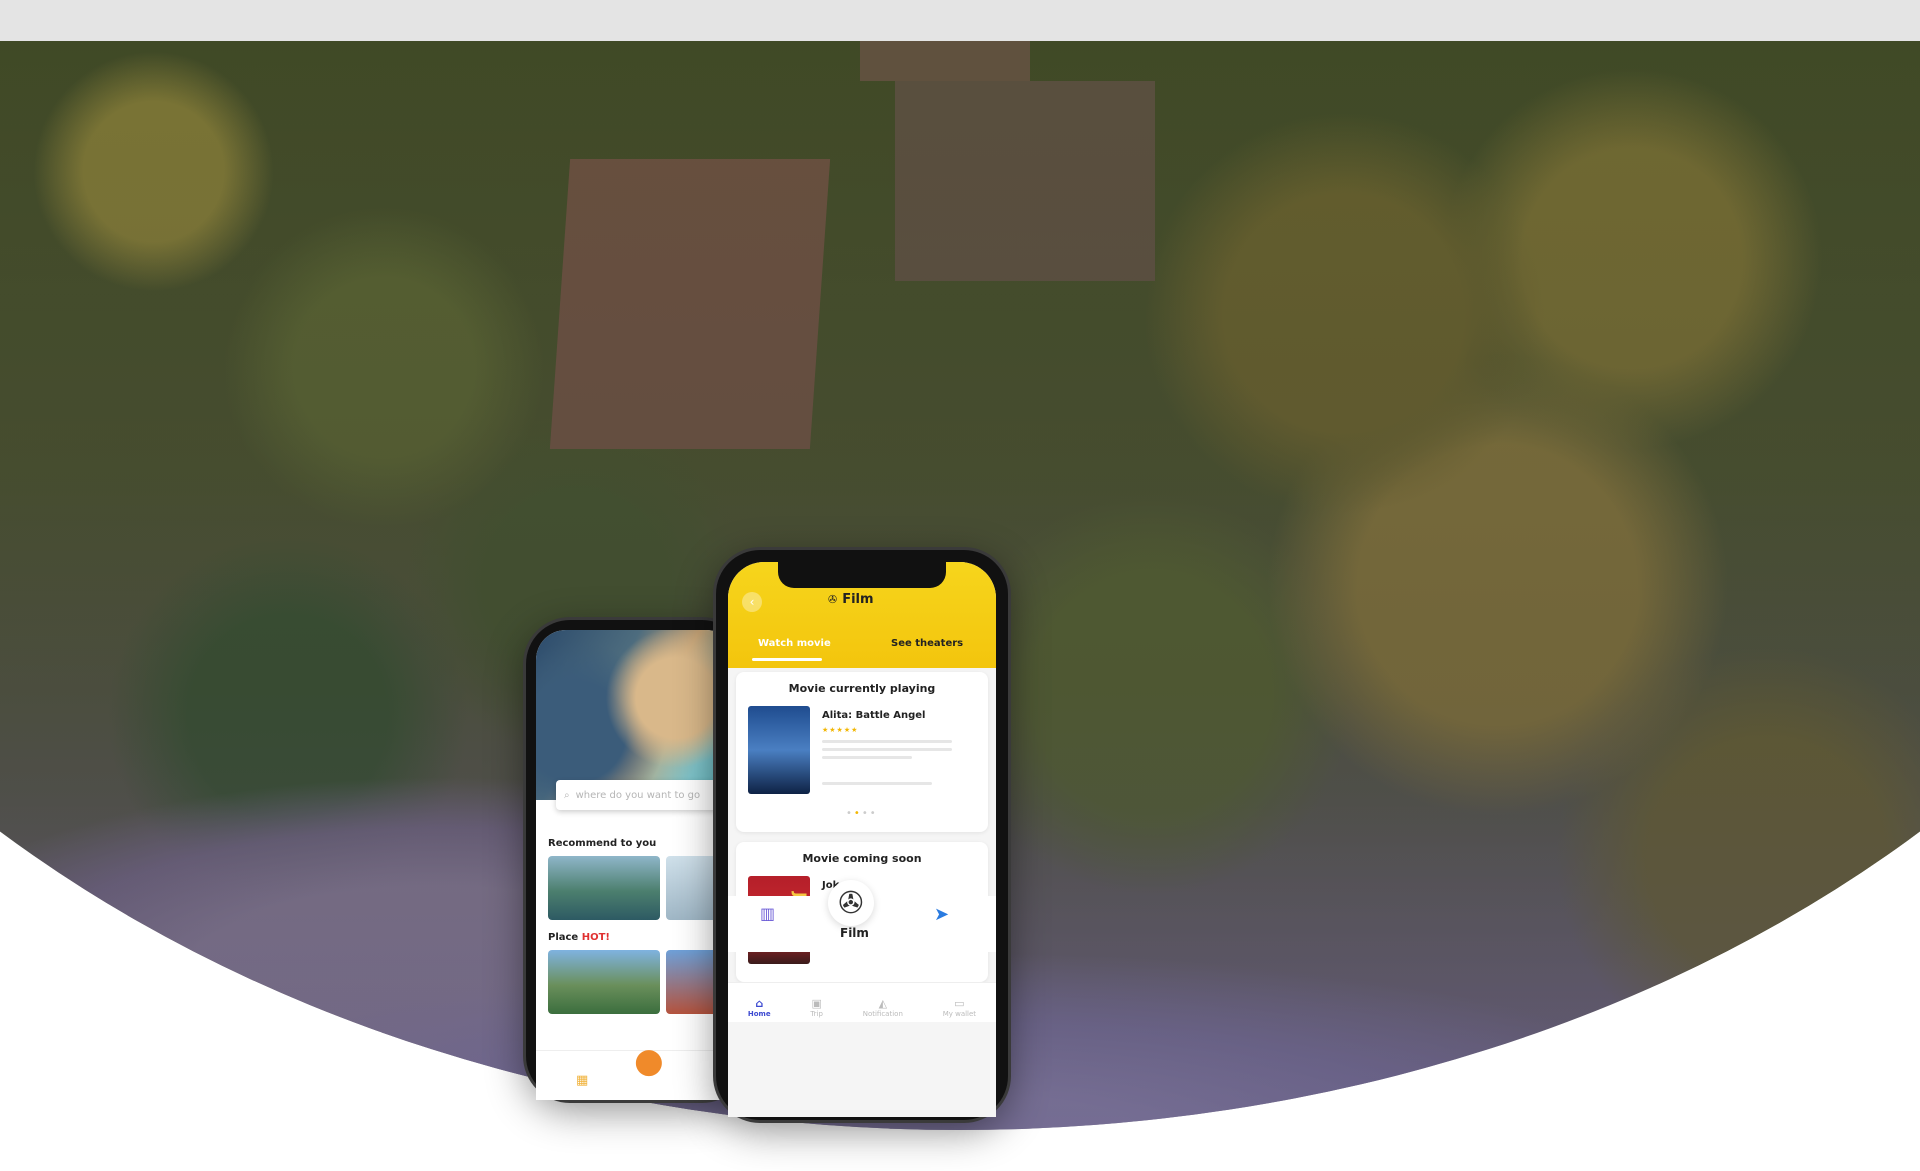 This screenshot has width=1920, height=1171. Describe the element at coordinates (752, 602) in the screenshot. I see `back-arrow-icon: ‹` at that location.